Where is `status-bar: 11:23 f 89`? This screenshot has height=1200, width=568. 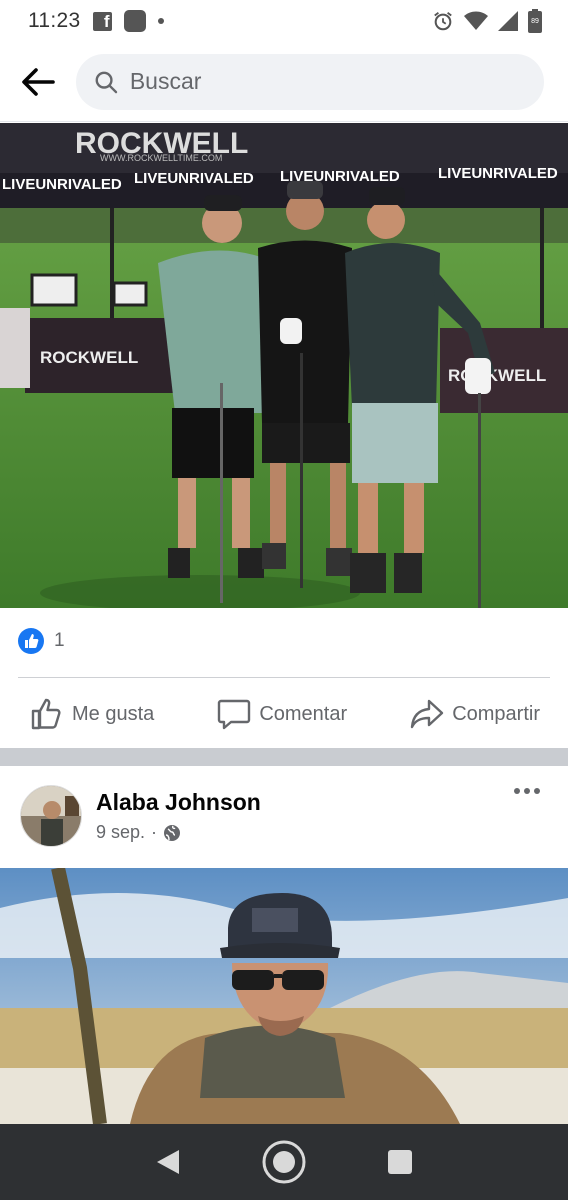
status-bar: 11:23 f 89 is located at coordinates (284, 21).